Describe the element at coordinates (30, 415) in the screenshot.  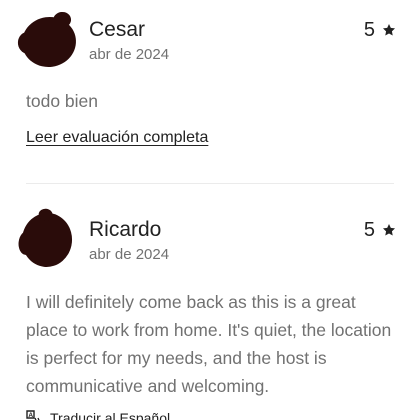
I see `svg-text: A` at that location.